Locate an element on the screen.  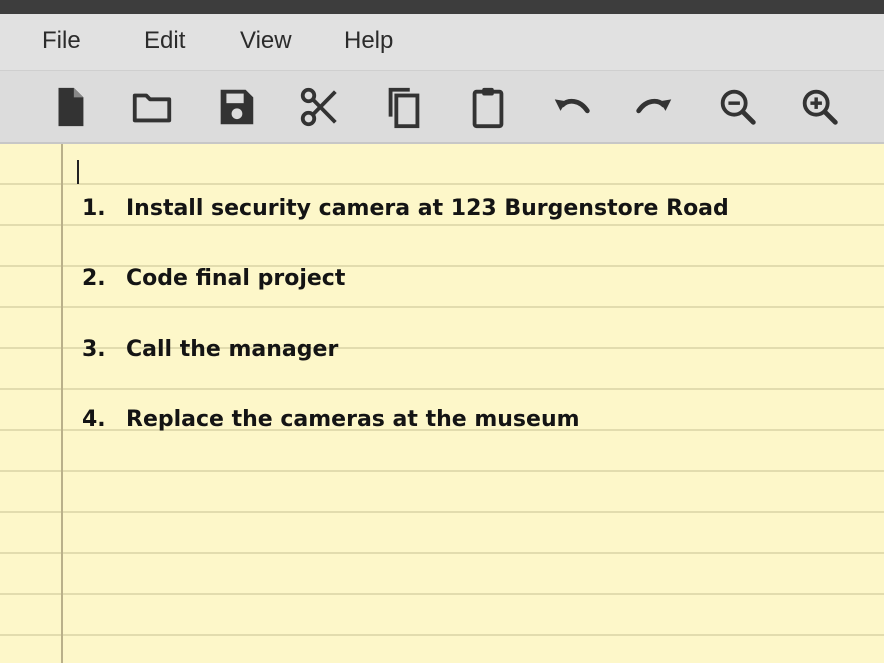
cut-button is located at coordinates (320, 107).